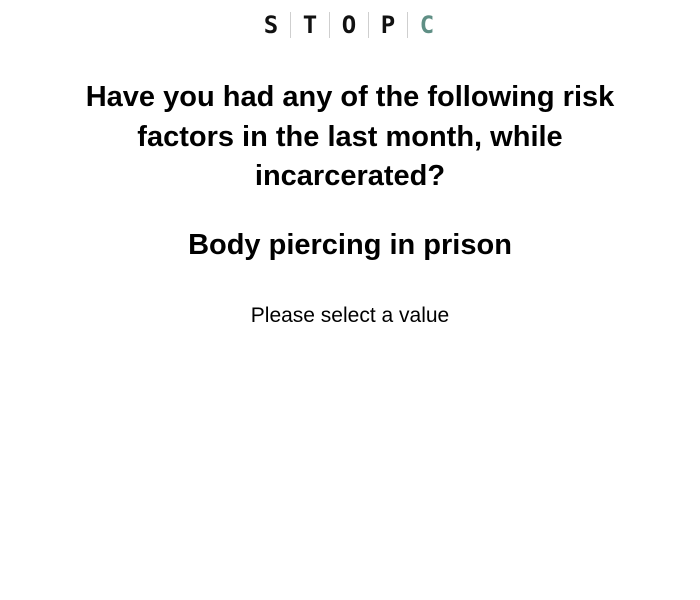 The image size is (700, 600). Describe the element at coordinates (388, 25) in the screenshot. I see `logo-letter-p: P` at that location.